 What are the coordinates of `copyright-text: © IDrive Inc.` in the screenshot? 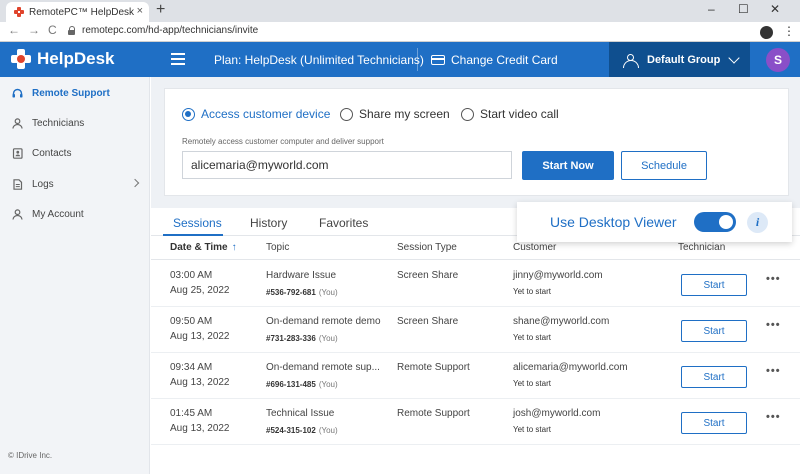 It's located at (30, 455).